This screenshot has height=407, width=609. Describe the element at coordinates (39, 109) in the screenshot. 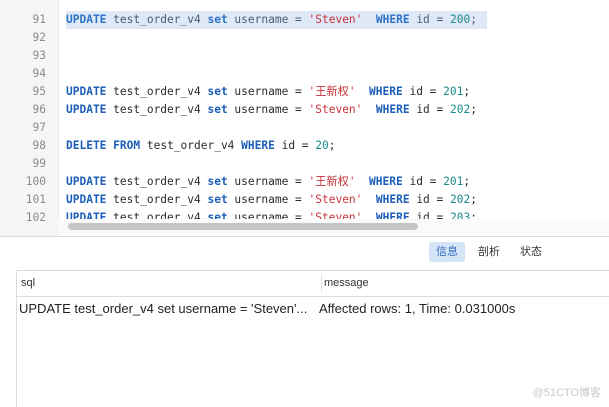

I see `line-number: 96` at that location.